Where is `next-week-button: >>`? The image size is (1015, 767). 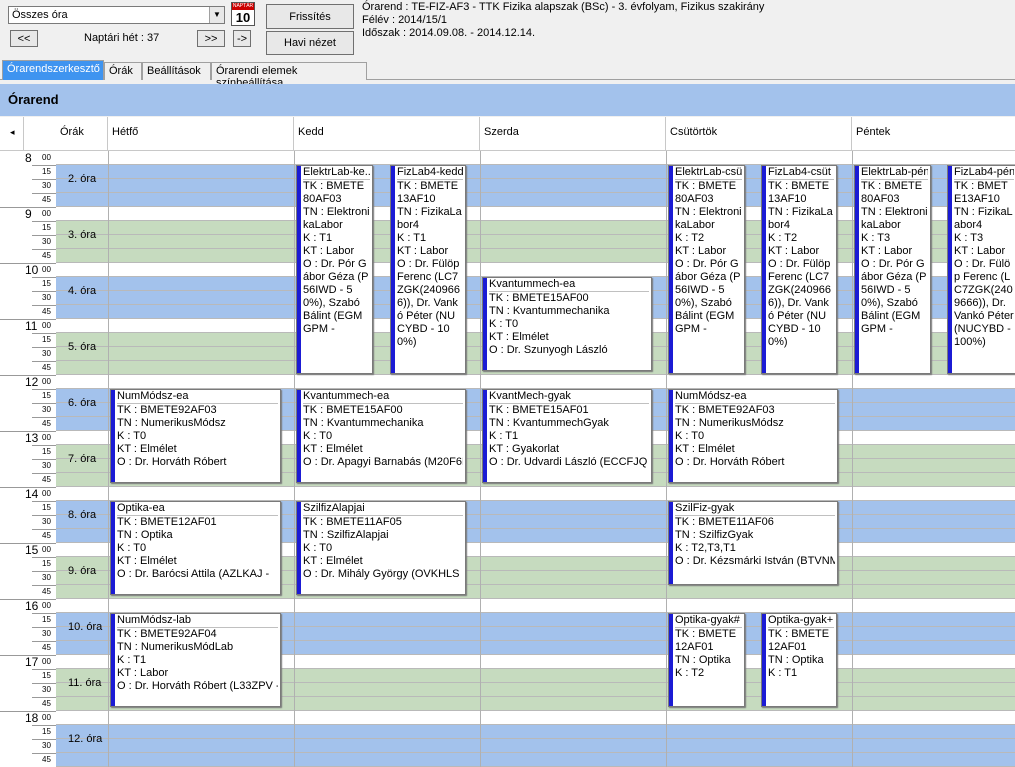 next-week-button: >> is located at coordinates (211, 38).